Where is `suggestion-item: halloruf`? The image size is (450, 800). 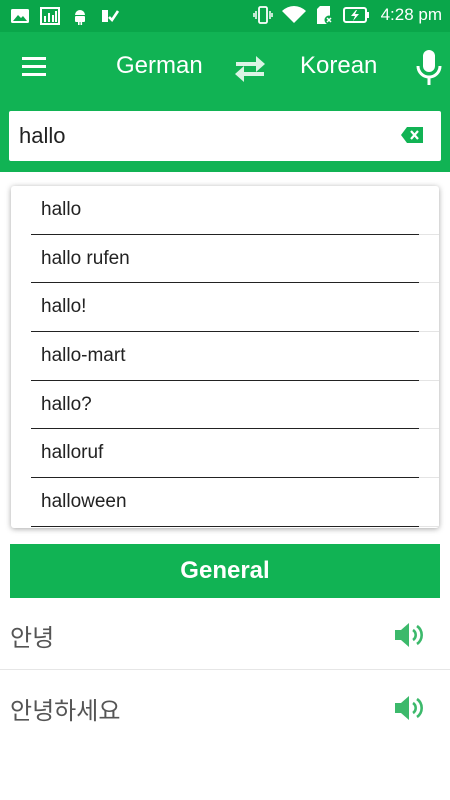 suggestion-item: halloruf is located at coordinates (225, 453).